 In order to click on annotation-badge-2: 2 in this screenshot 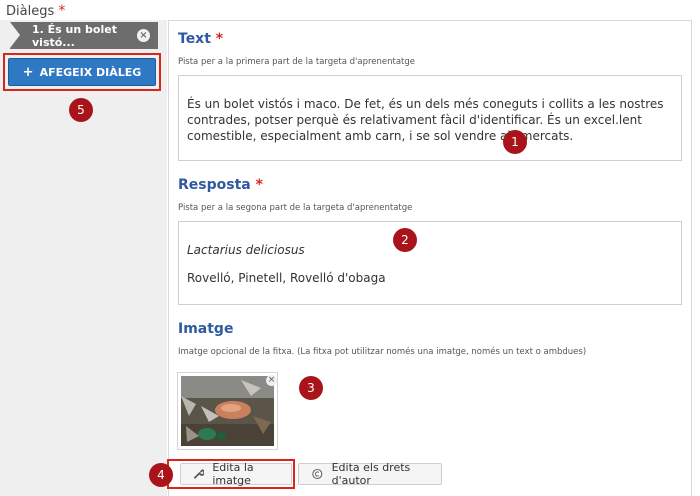, I will do `click(405, 240)`.